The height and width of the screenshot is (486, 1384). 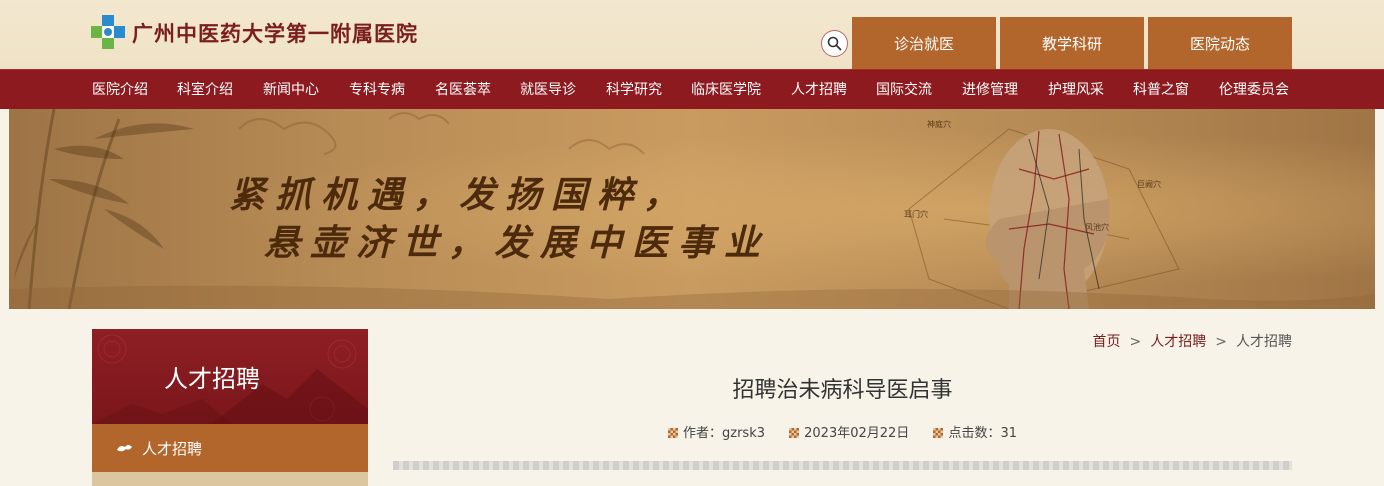 I want to click on breadcrumb-recruitment: 人才招聘, so click(x=1178, y=342).